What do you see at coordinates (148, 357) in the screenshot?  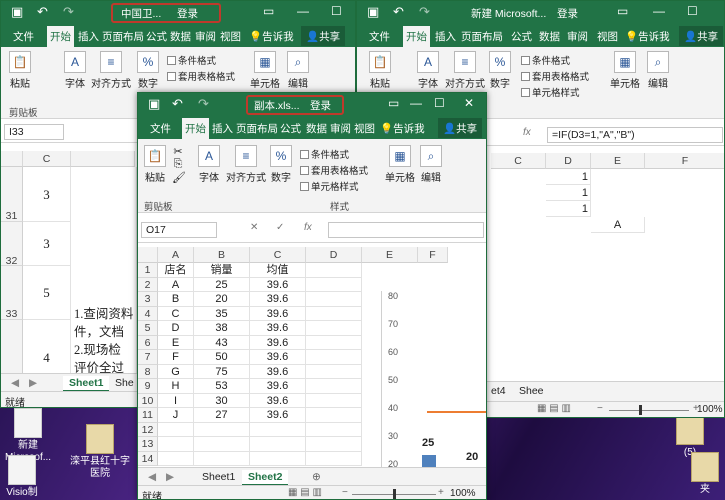 I see `row-header: 7` at bounding box center [148, 357].